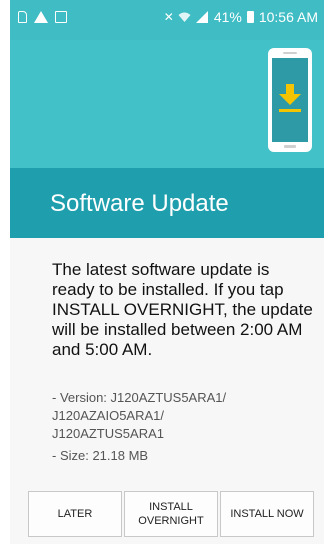 This screenshot has height=544, width=324. Describe the element at coordinates (267, 514) in the screenshot. I see `install-now-button: INSTALL NOW` at that location.